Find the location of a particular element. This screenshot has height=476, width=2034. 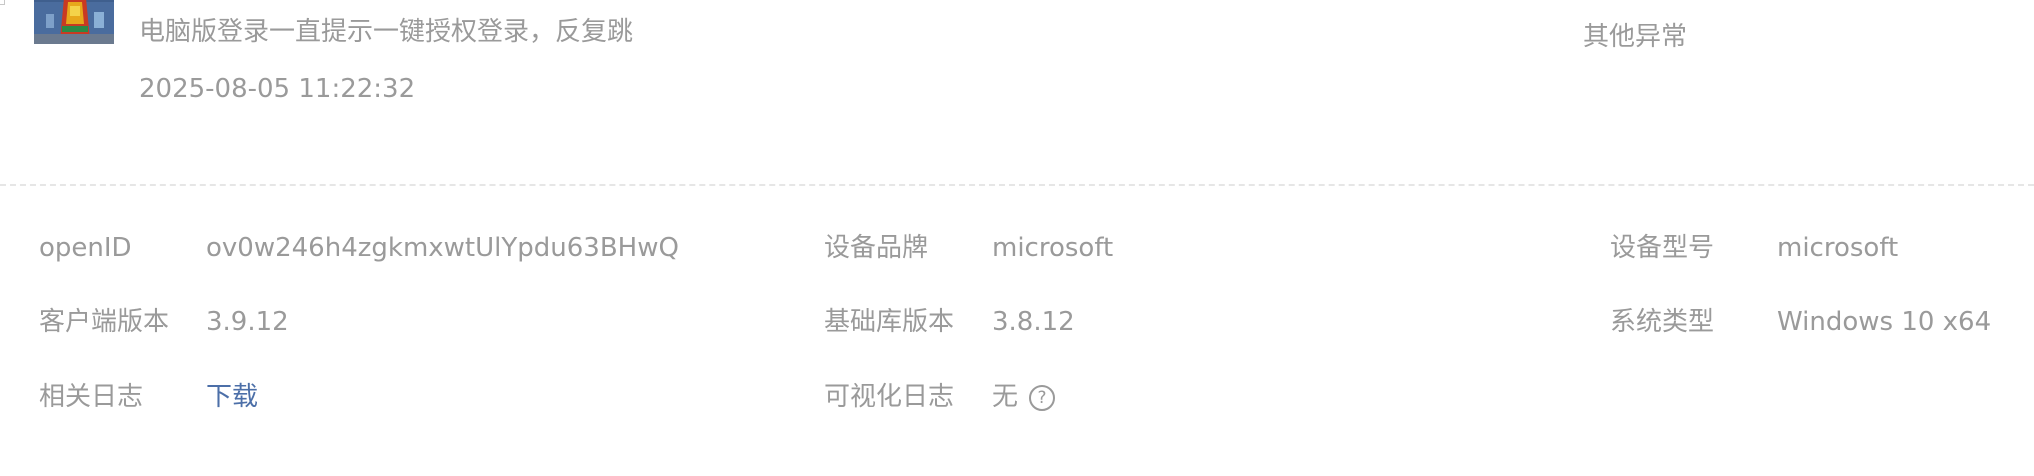

lib-version-value: 3.8.12 is located at coordinates (1033, 322).